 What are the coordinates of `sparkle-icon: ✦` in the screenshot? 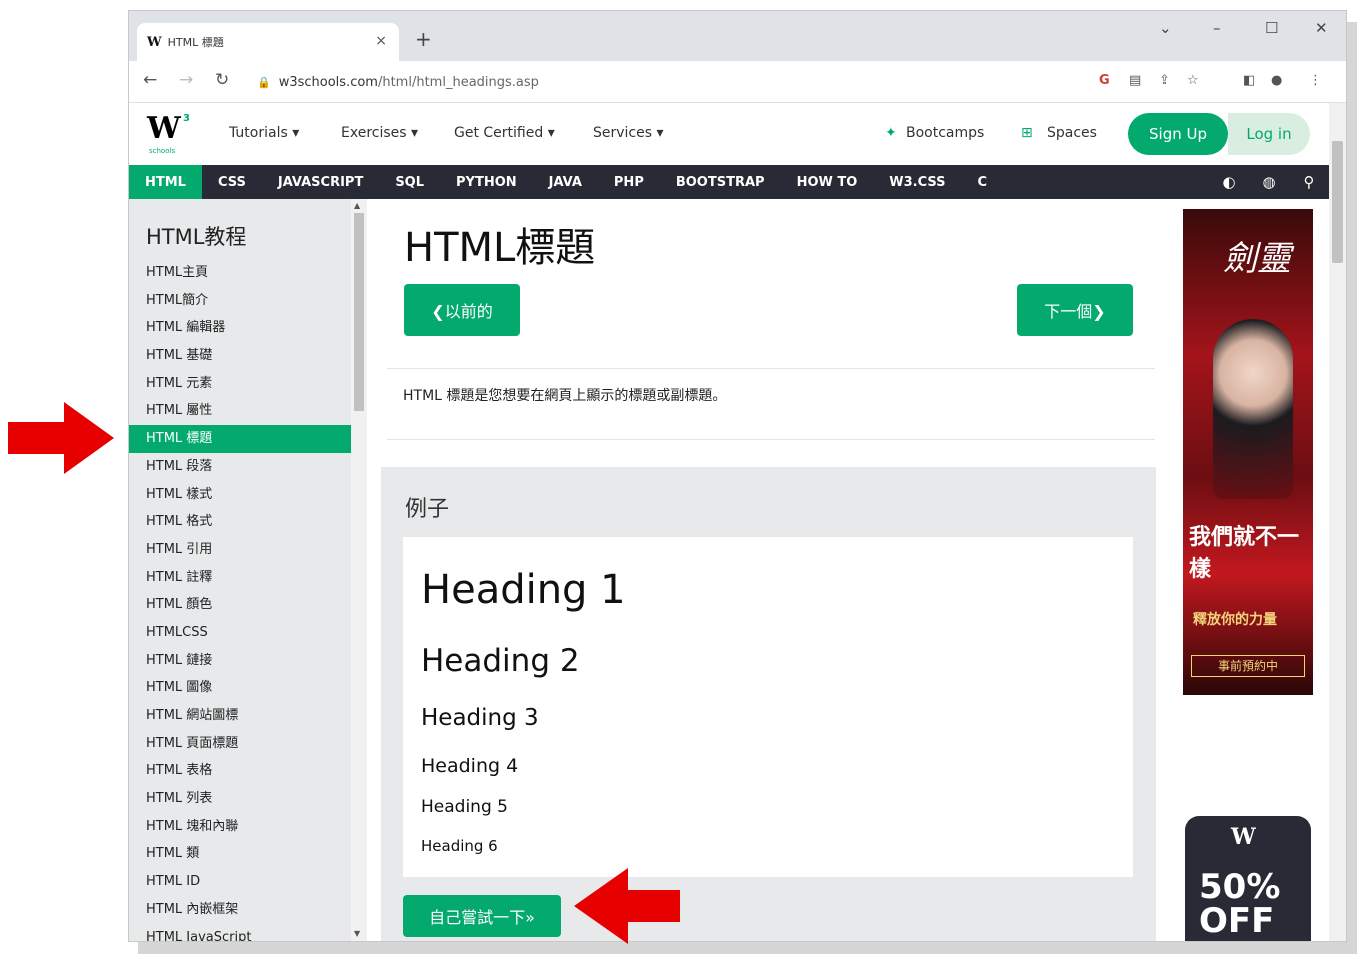 It's located at (891, 133).